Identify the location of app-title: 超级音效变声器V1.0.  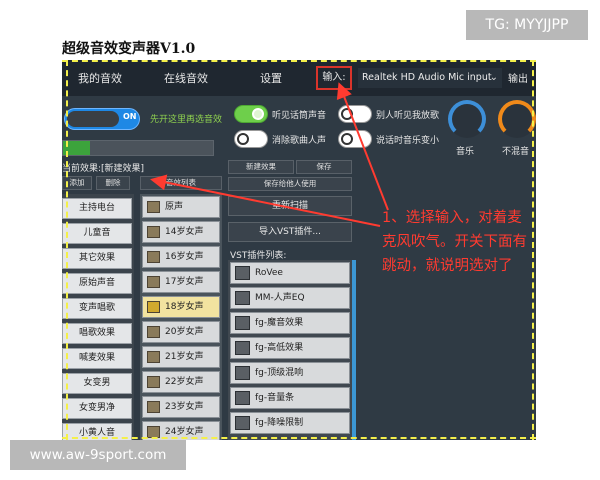
(129, 49).